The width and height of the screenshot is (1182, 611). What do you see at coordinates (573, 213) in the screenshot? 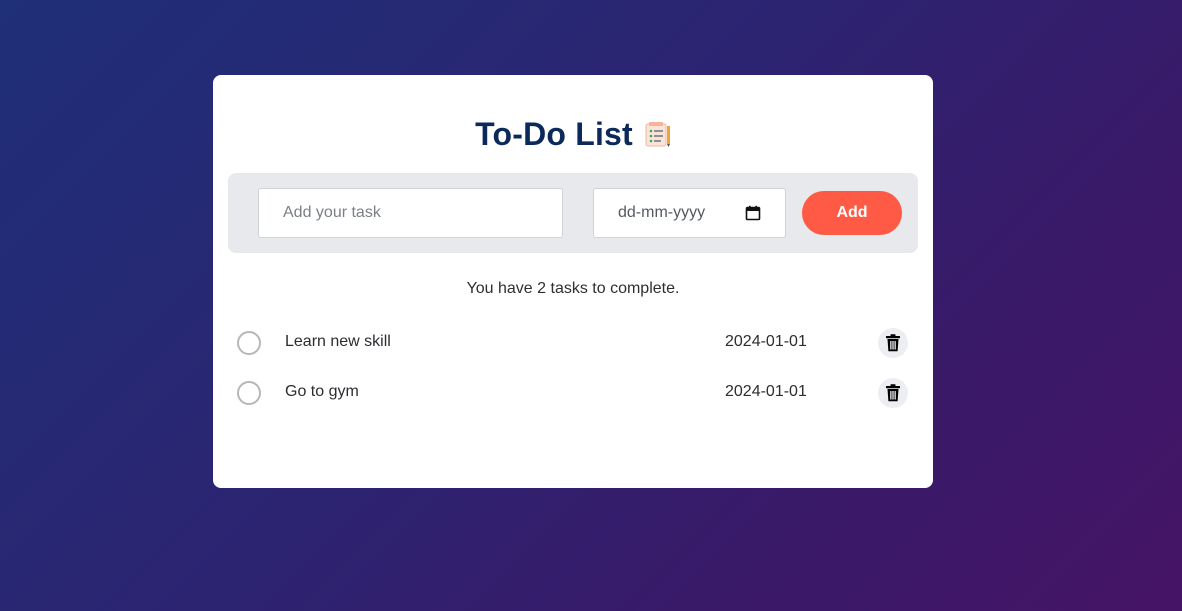
I see `add-task-bar: dd-mm-yyyy Add` at bounding box center [573, 213].